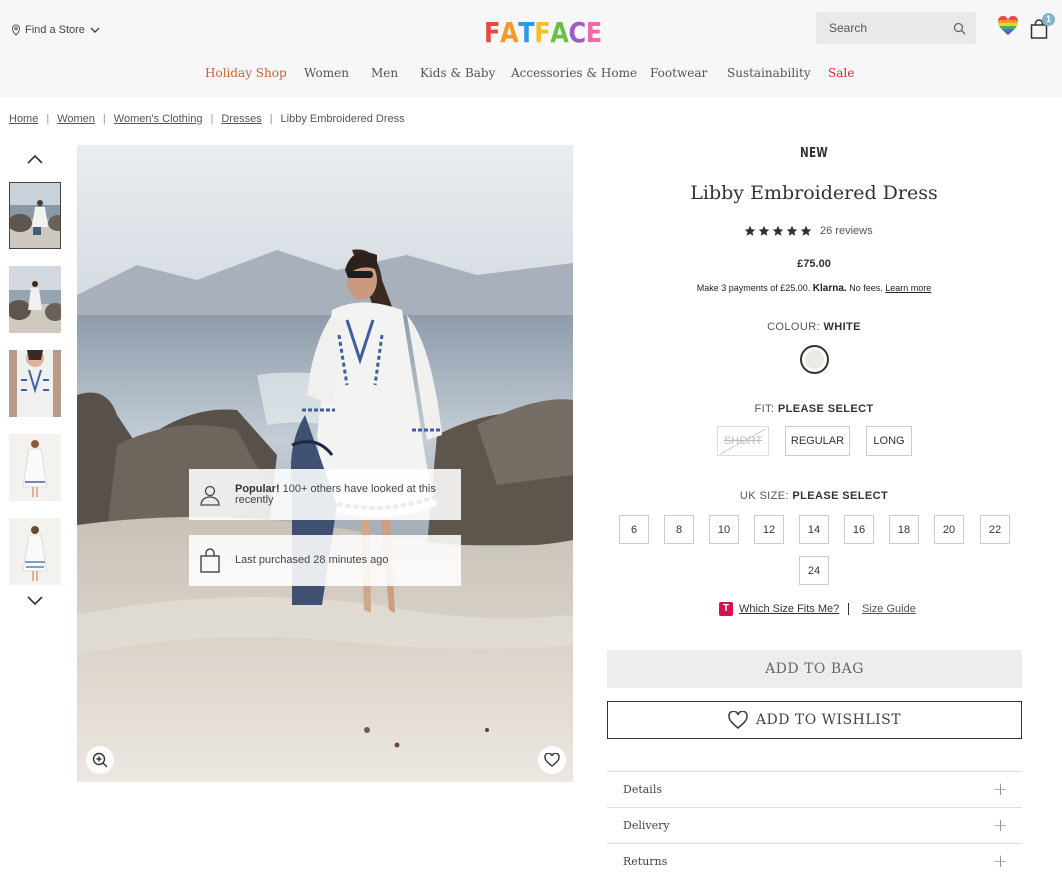  I want to click on klarna-pre: Make 3 payments of £25.00., so click(753, 288).